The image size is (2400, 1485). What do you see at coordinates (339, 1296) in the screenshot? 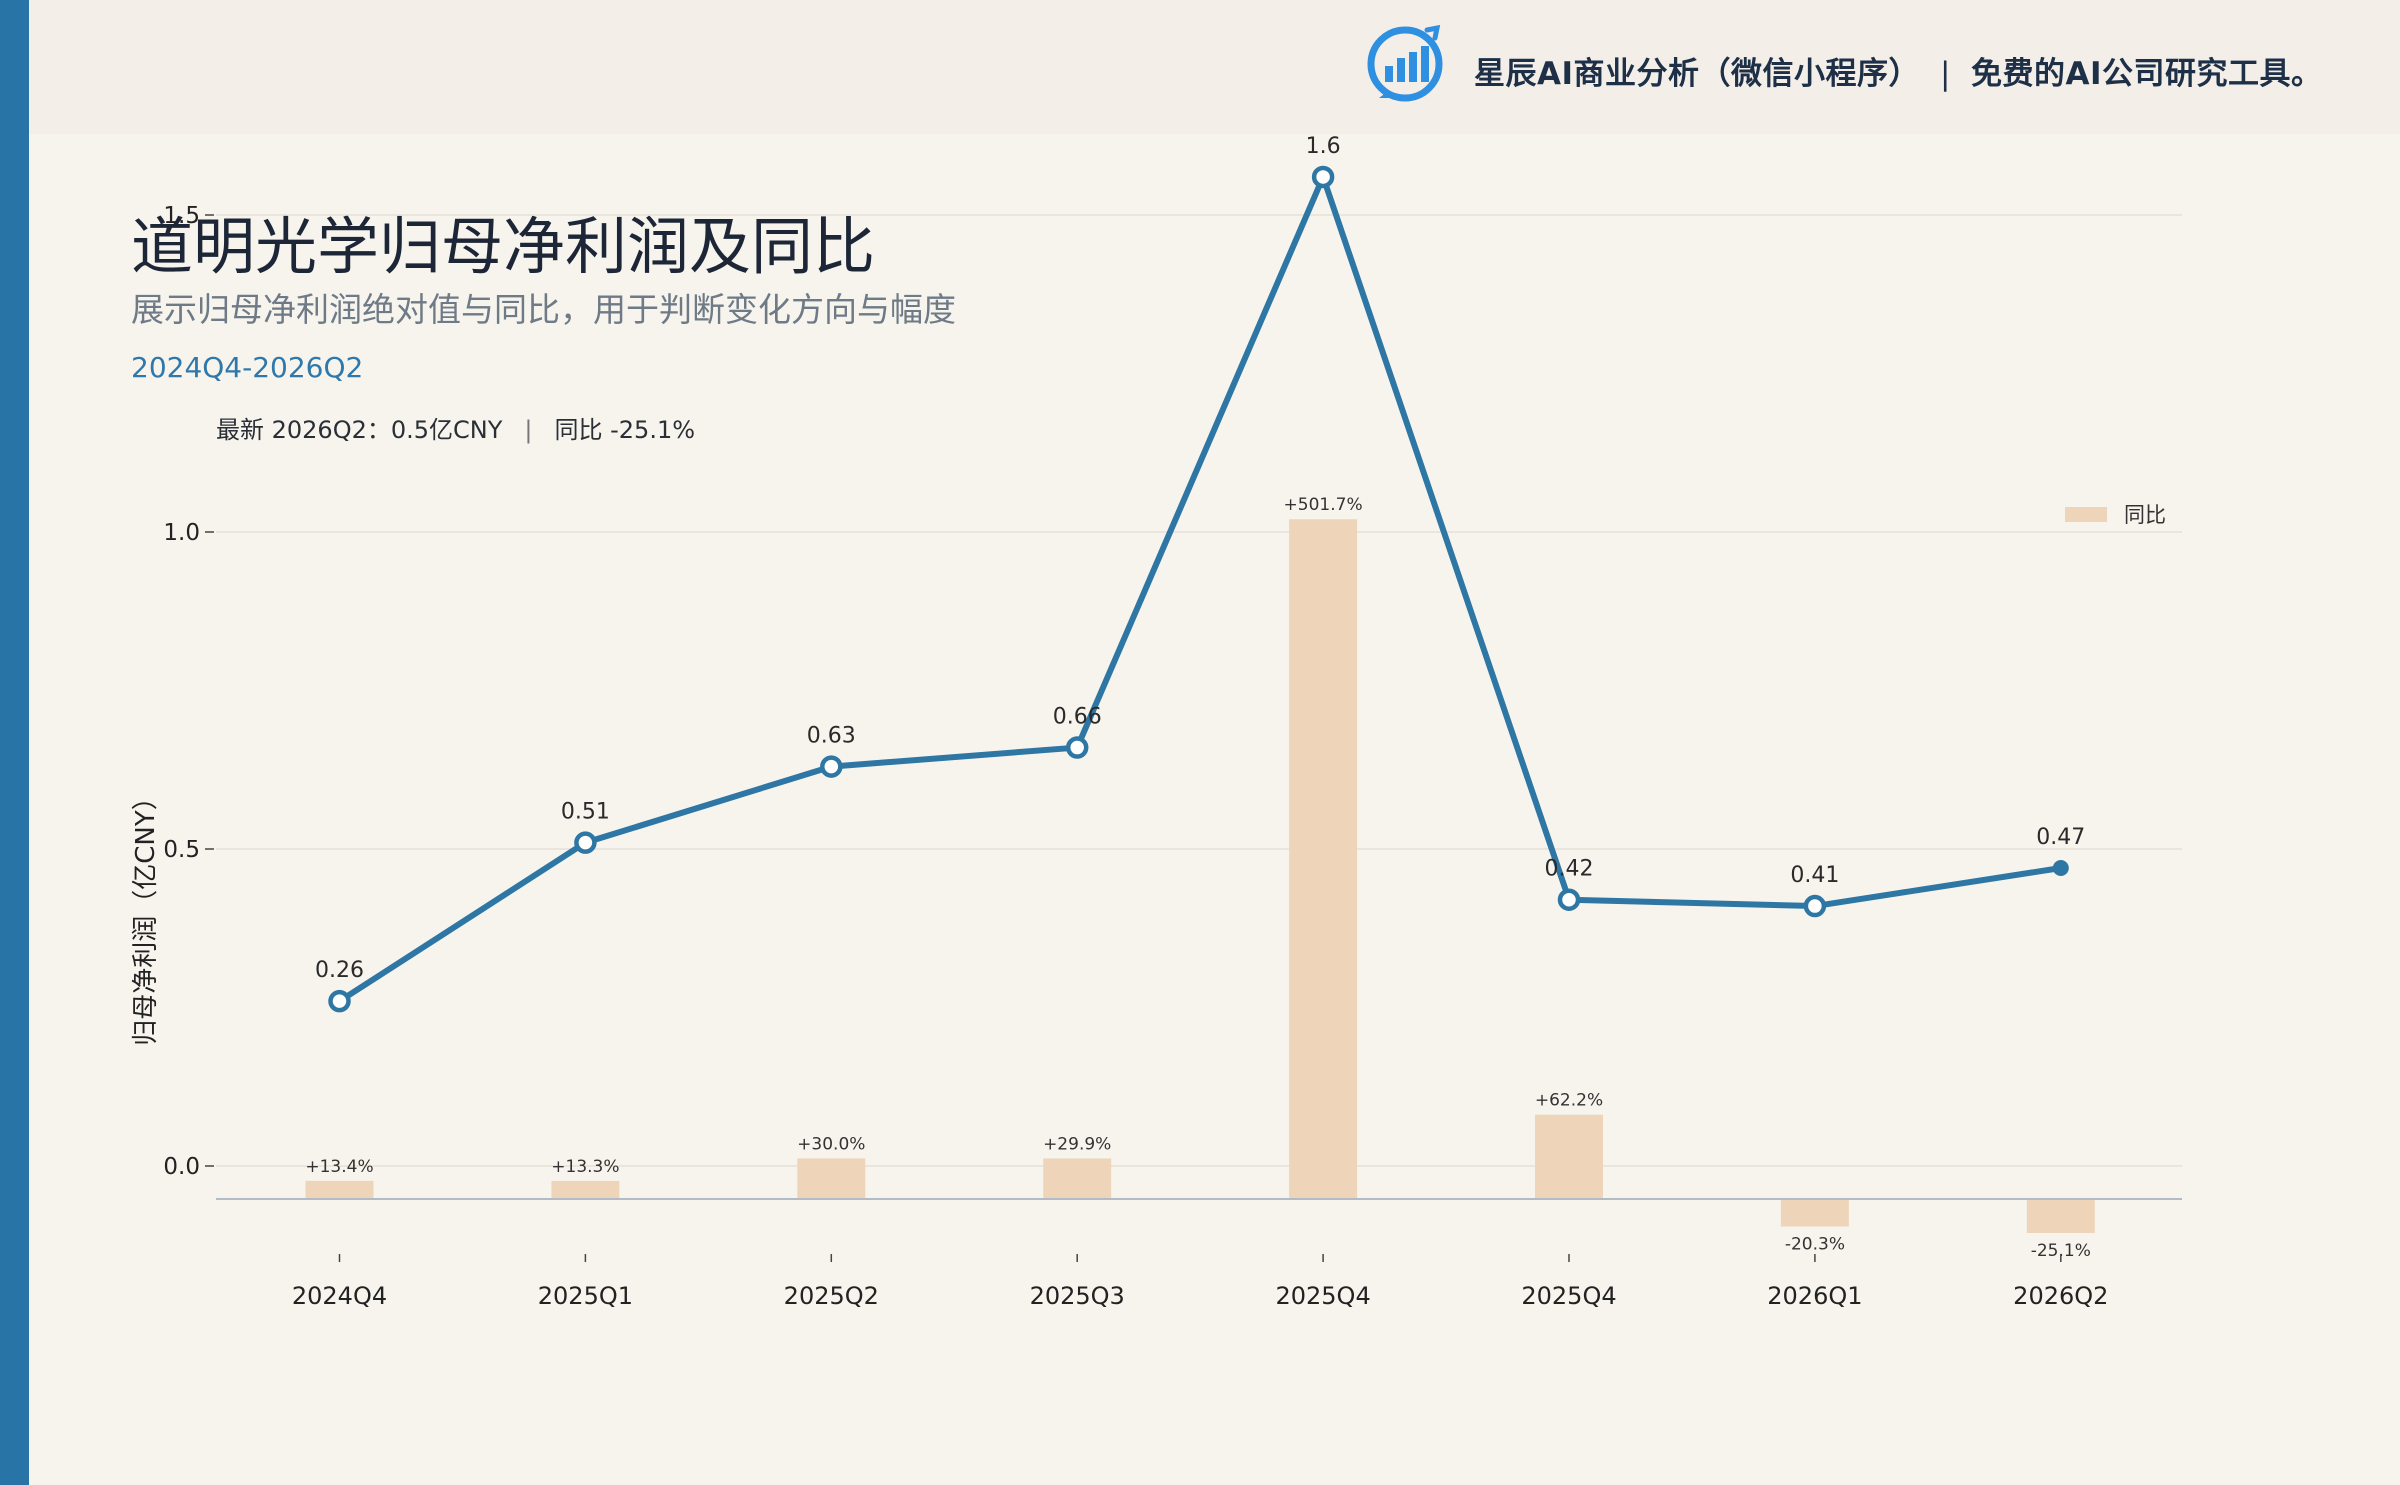
I see `x-tick-label: 2024Q4` at bounding box center [339, 1296].